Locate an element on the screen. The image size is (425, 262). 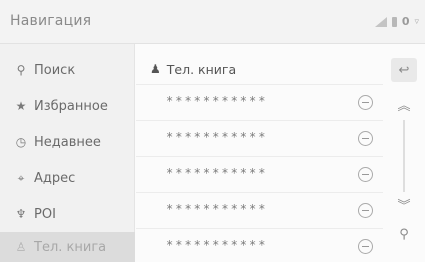
clock-icon: ◷ is located at coordinates (21, 142).